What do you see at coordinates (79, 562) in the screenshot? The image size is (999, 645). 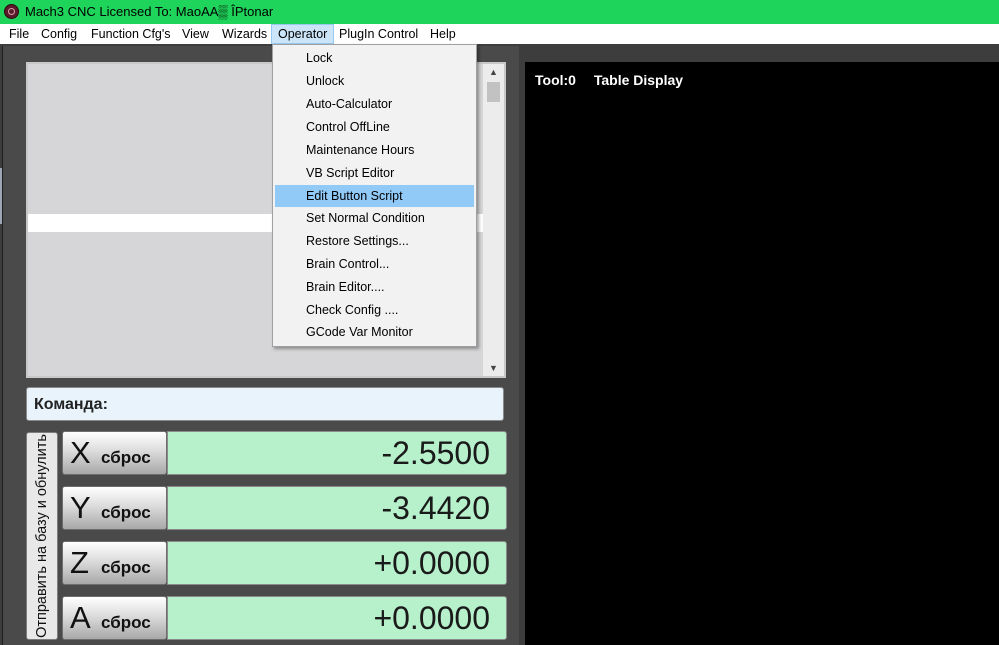 I see `axis-letter: Z` at bounding box center [79, 562].